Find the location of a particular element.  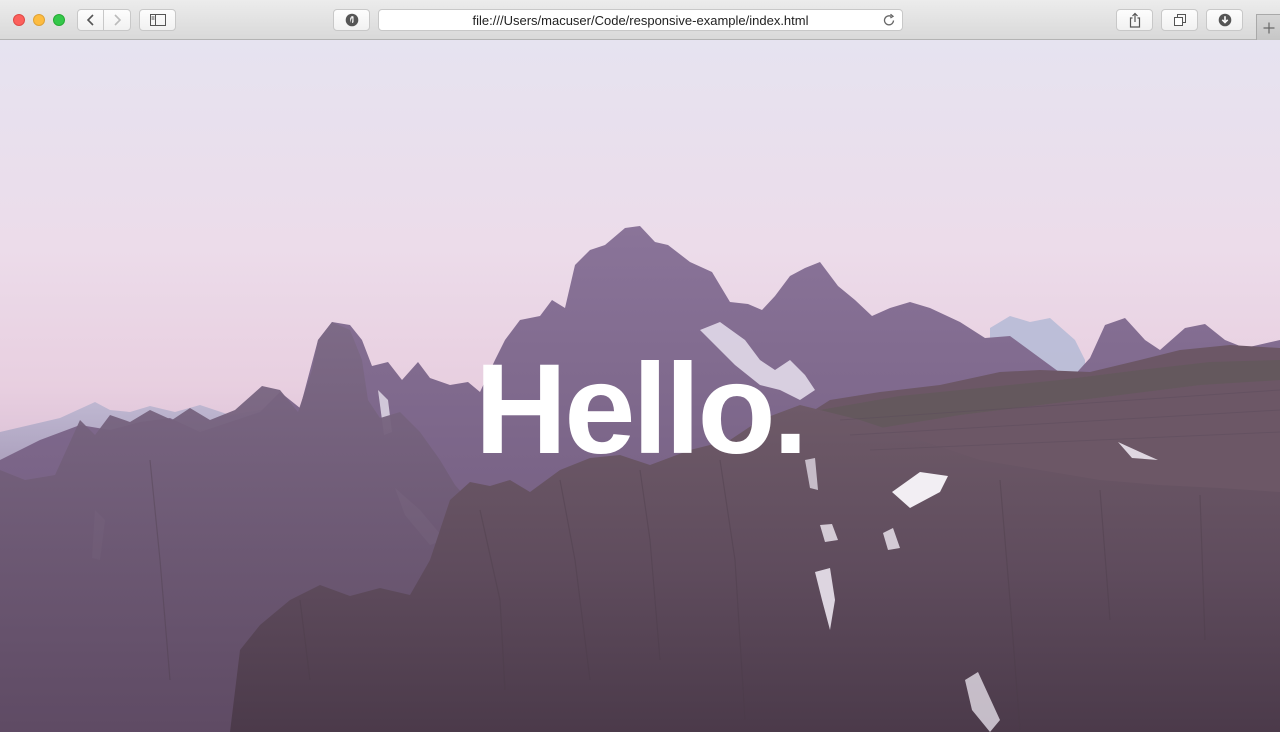

new-tab-button is located at coordinates (1268, 27).